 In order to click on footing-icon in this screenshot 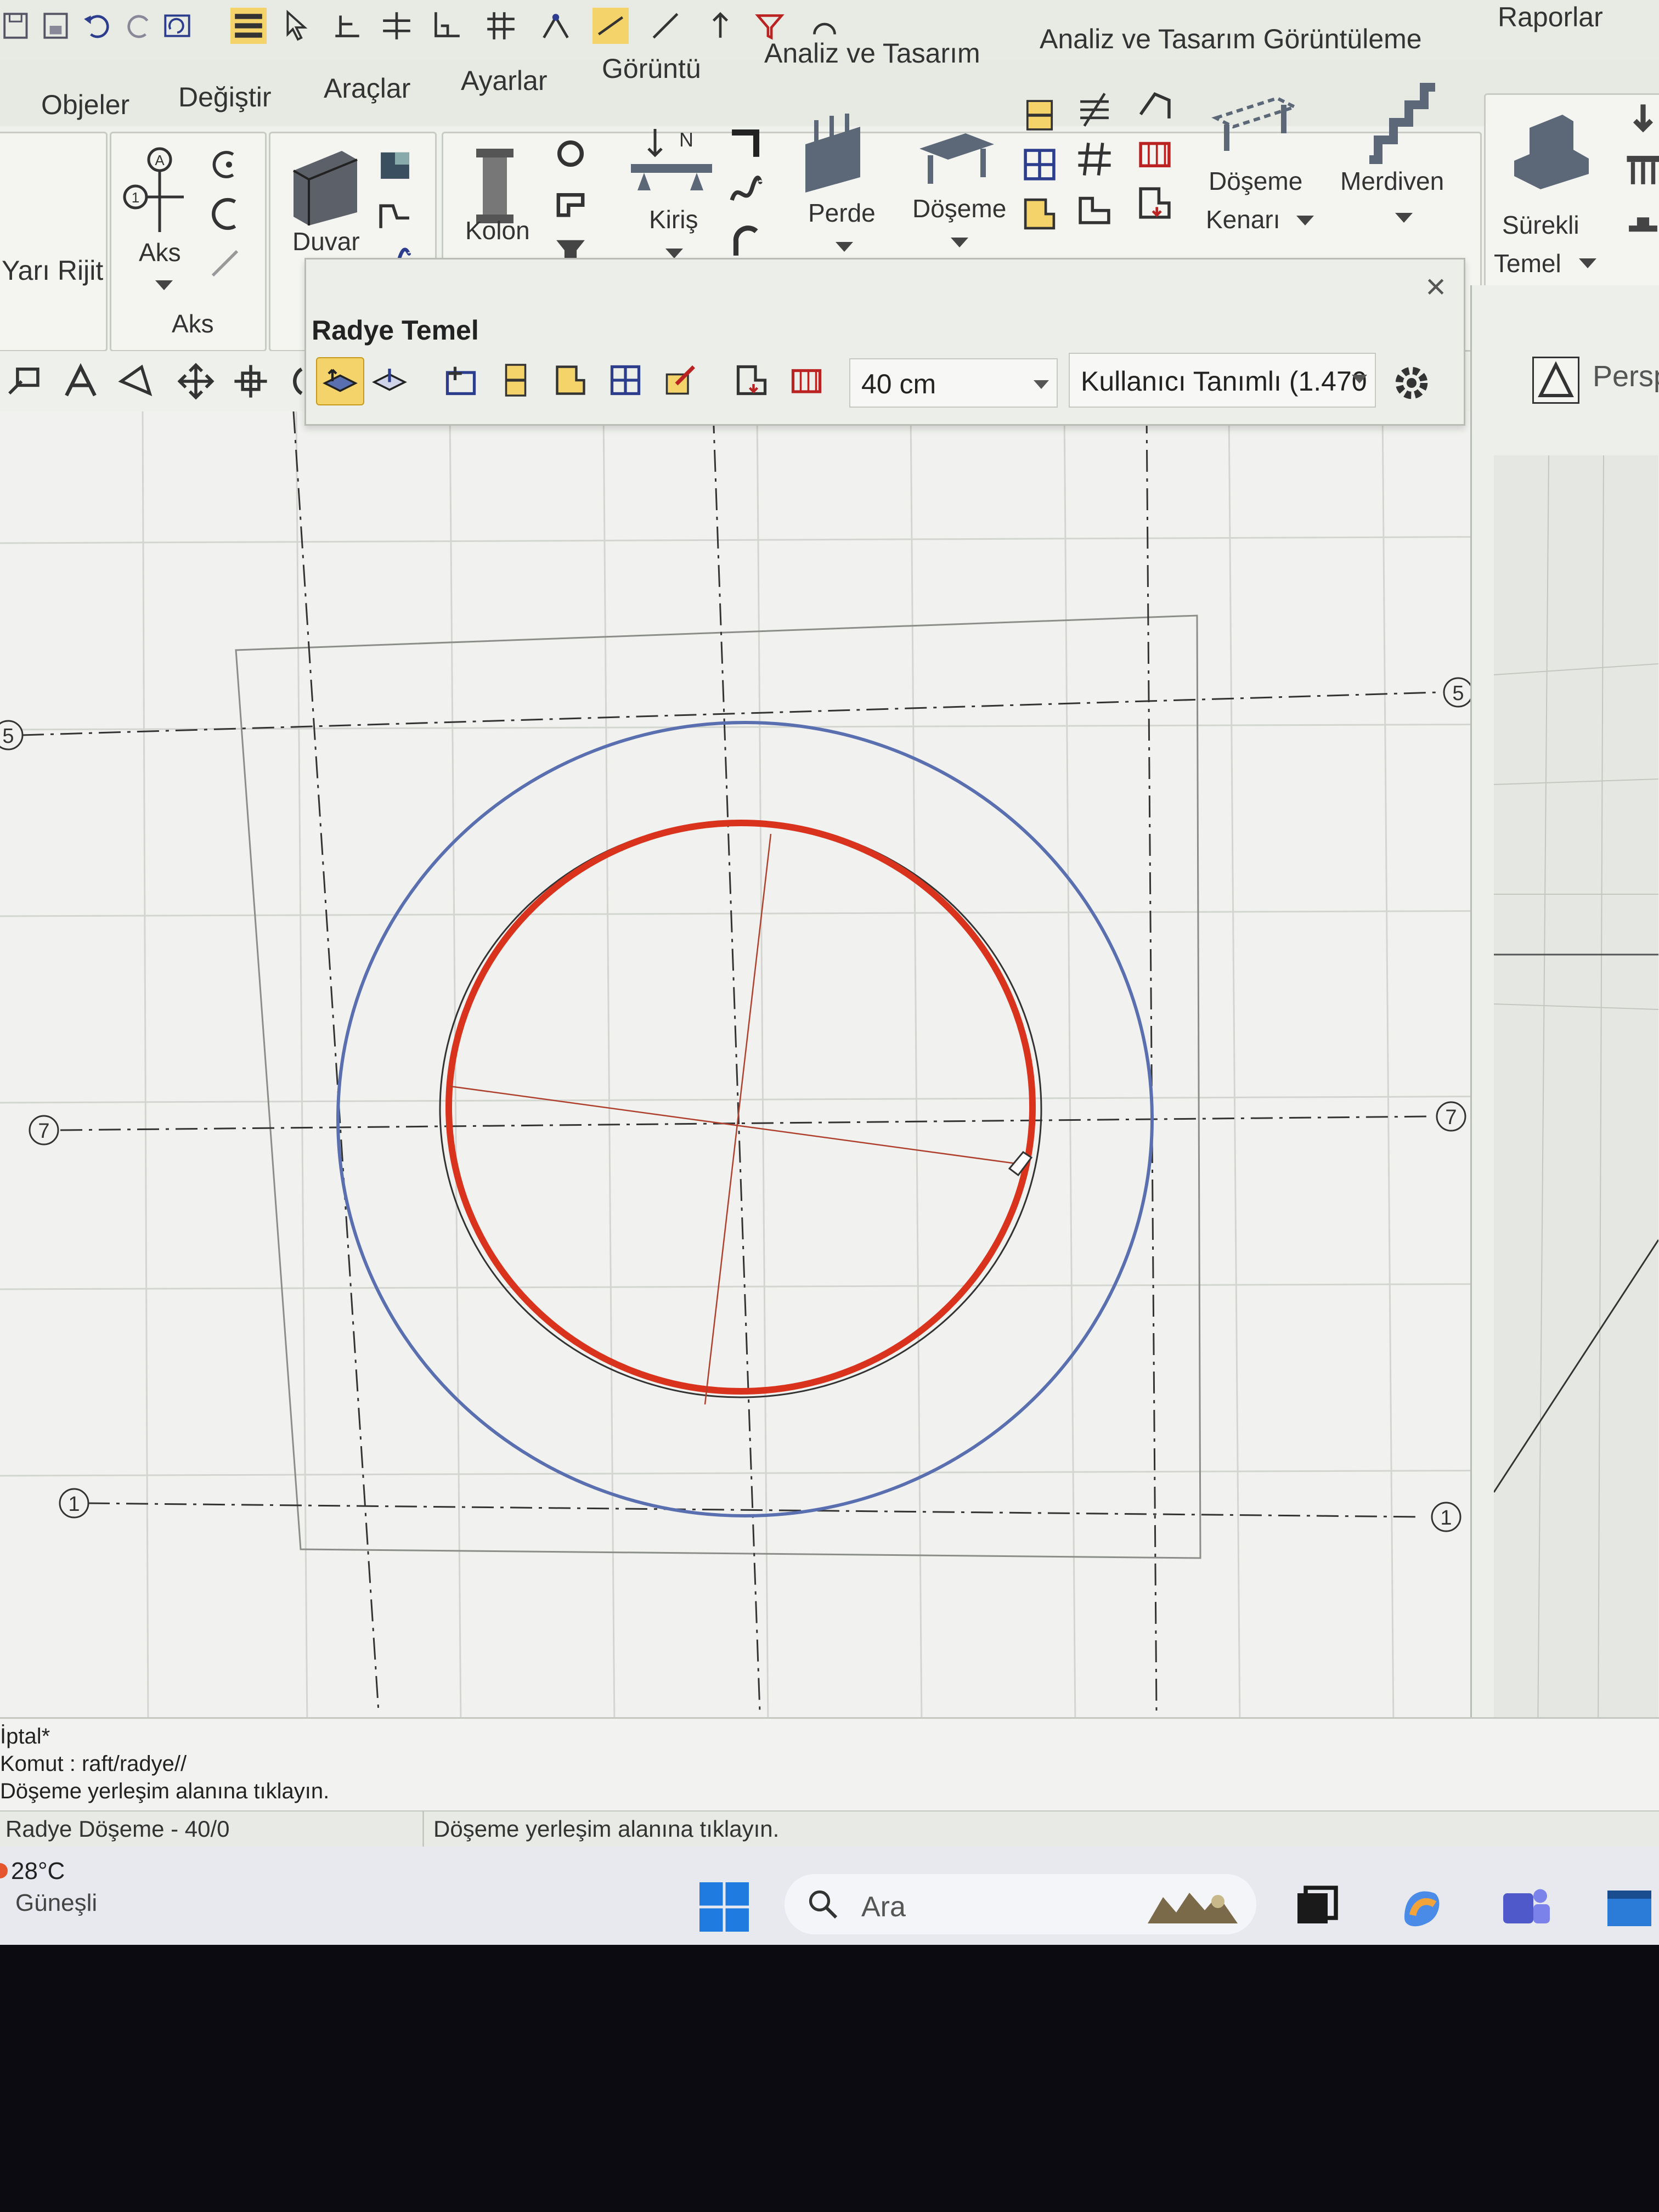, I will do `click(1641, 219)`.